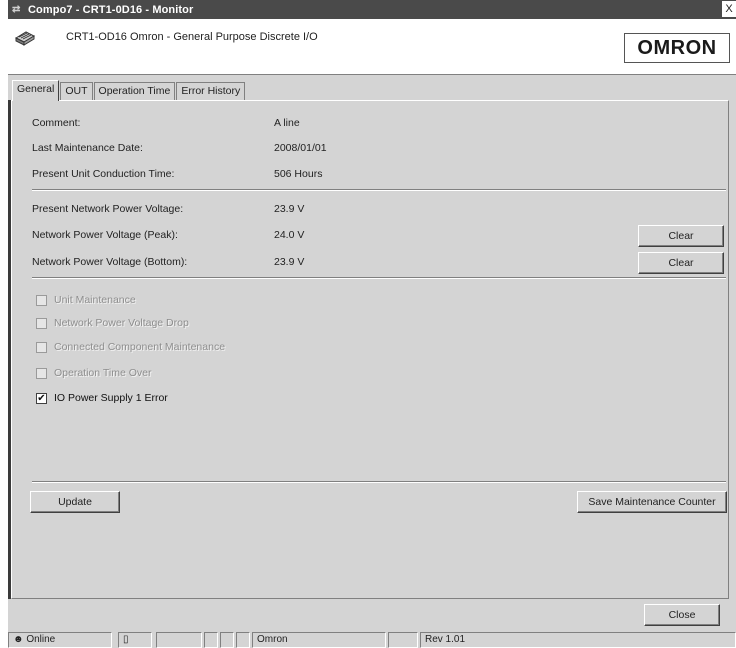 This screenshot has width=736, height=648. I want to click on tab-out: OUT, so click(76, 91).